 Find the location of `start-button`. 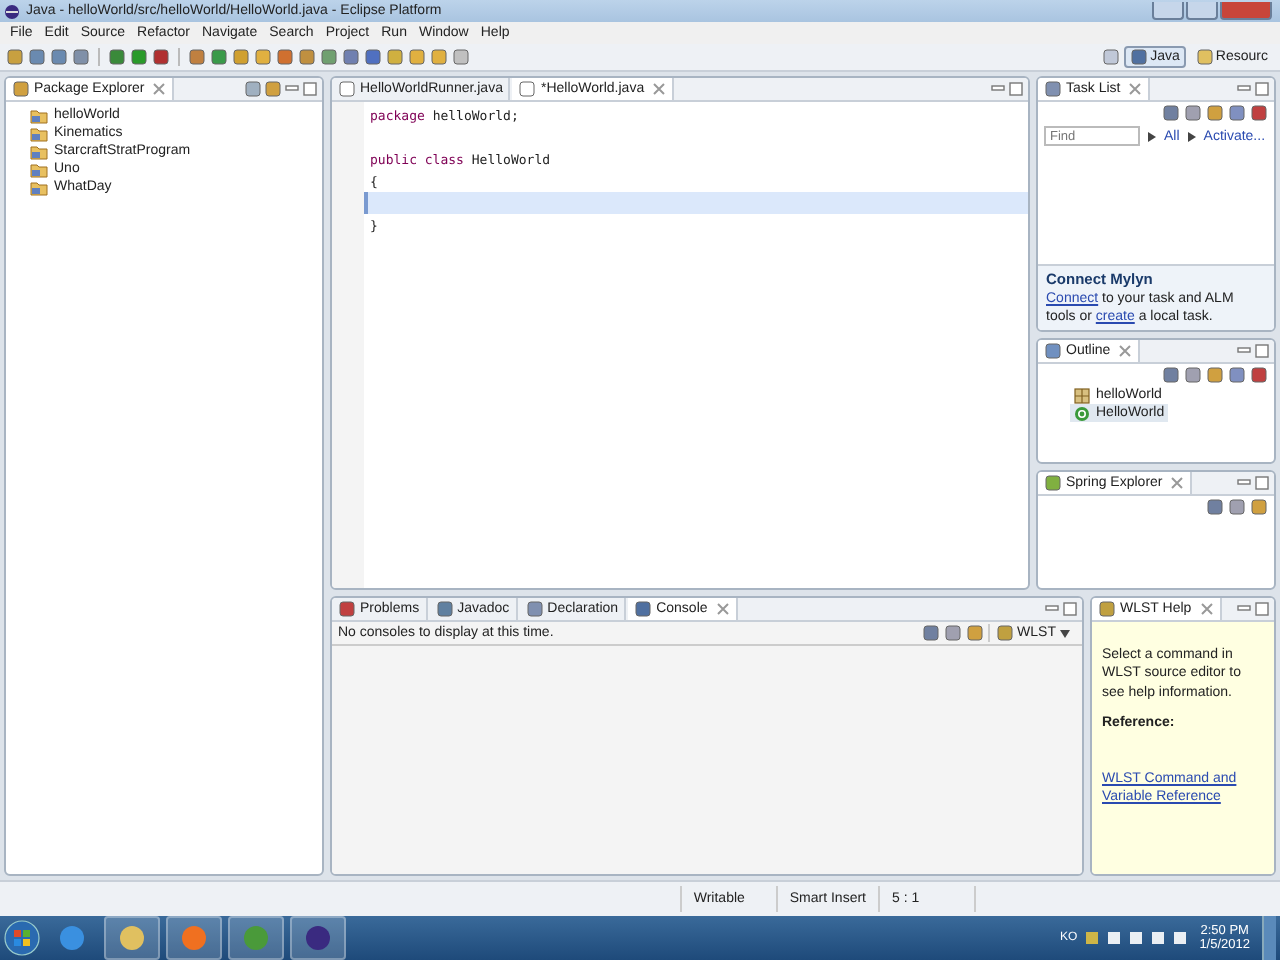

start-button is located at coordinates (22, 938).